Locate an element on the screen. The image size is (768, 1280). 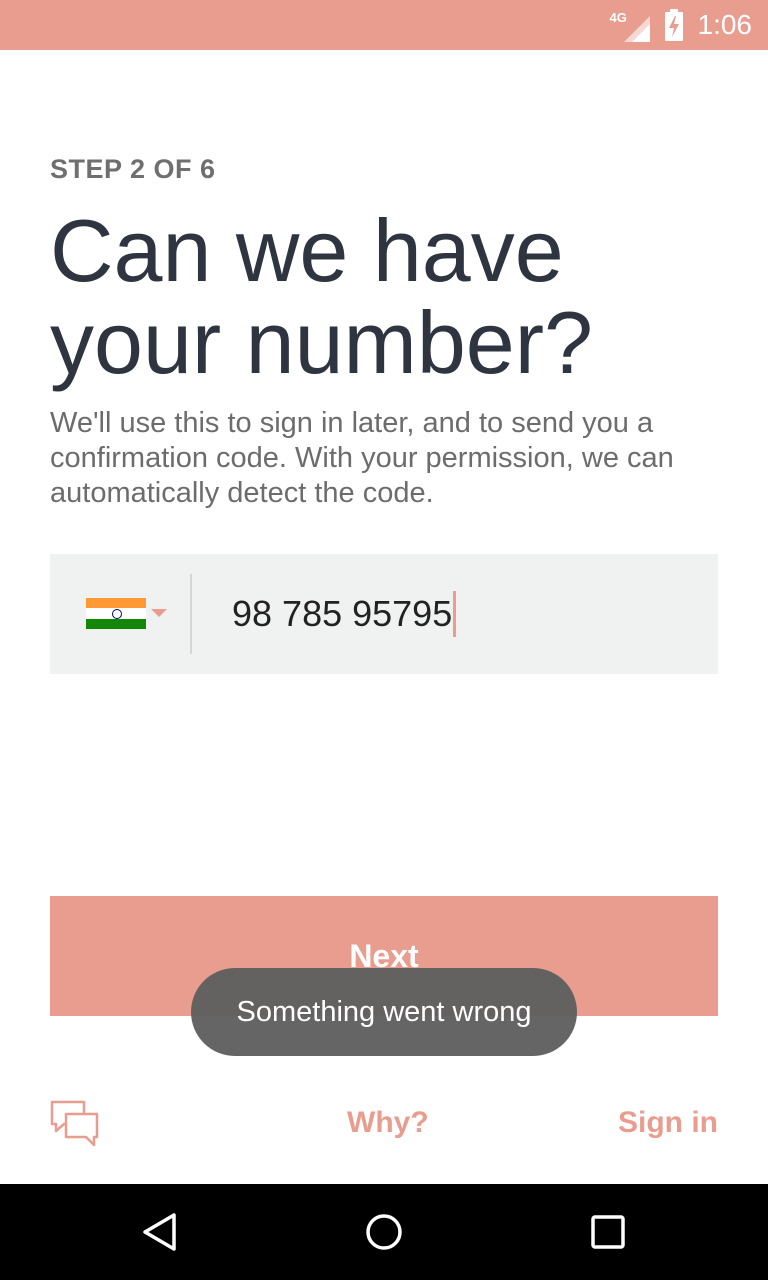
why-link: Why? is located at coordinates (388, 1123).